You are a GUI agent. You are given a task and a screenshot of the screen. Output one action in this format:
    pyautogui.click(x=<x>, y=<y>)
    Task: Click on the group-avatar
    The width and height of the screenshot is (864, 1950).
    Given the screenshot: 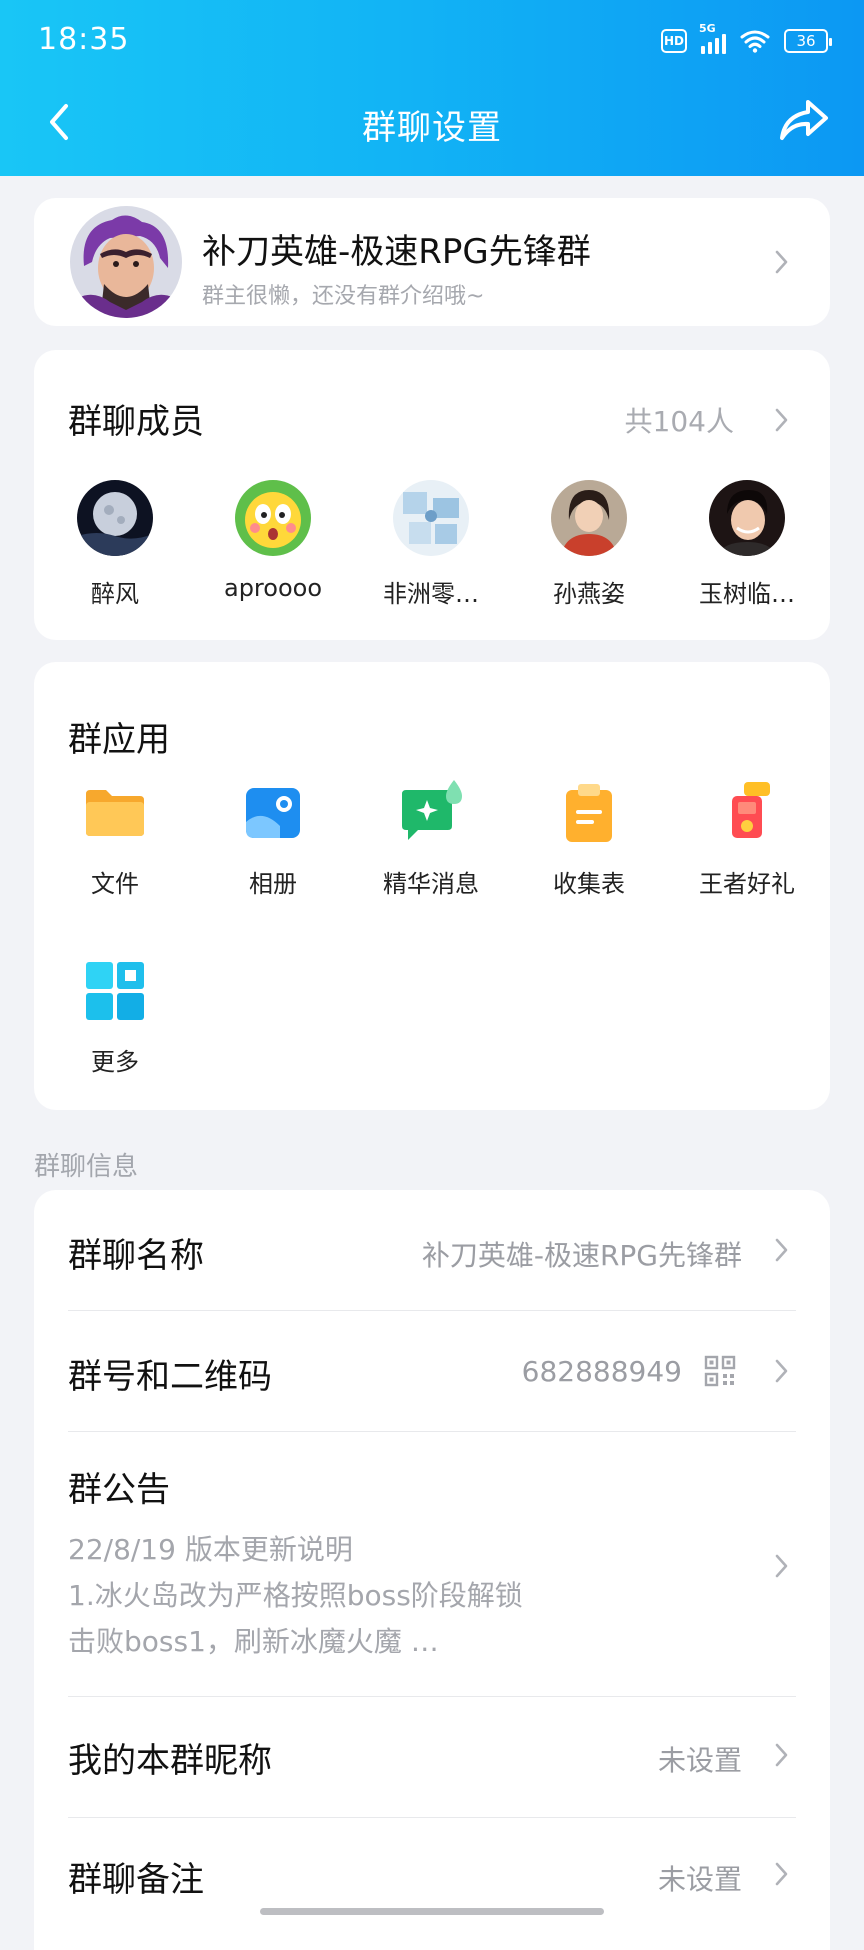 What is the action you would take?
    pyautogui.click(x=126, y=262)
    